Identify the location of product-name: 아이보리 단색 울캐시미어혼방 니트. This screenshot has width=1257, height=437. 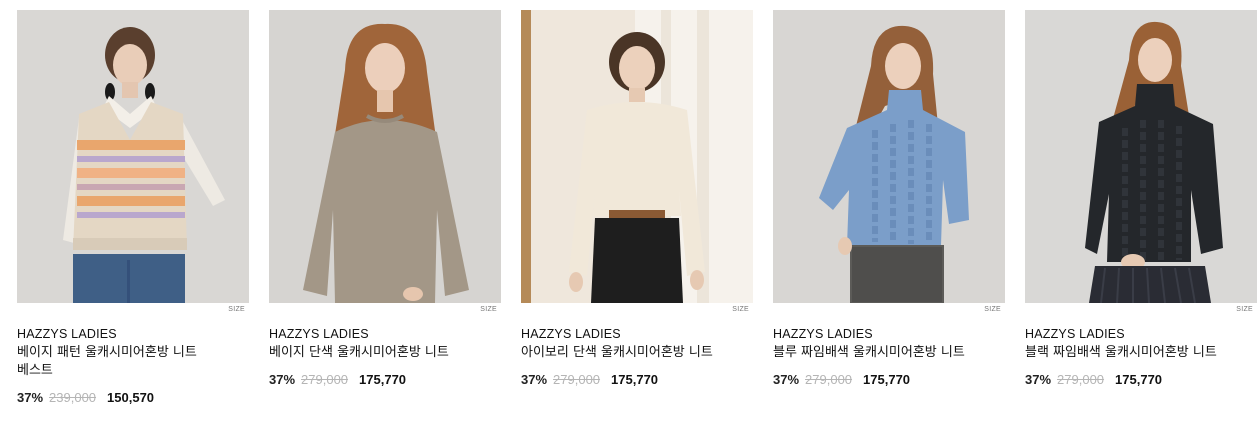
(624, 353).